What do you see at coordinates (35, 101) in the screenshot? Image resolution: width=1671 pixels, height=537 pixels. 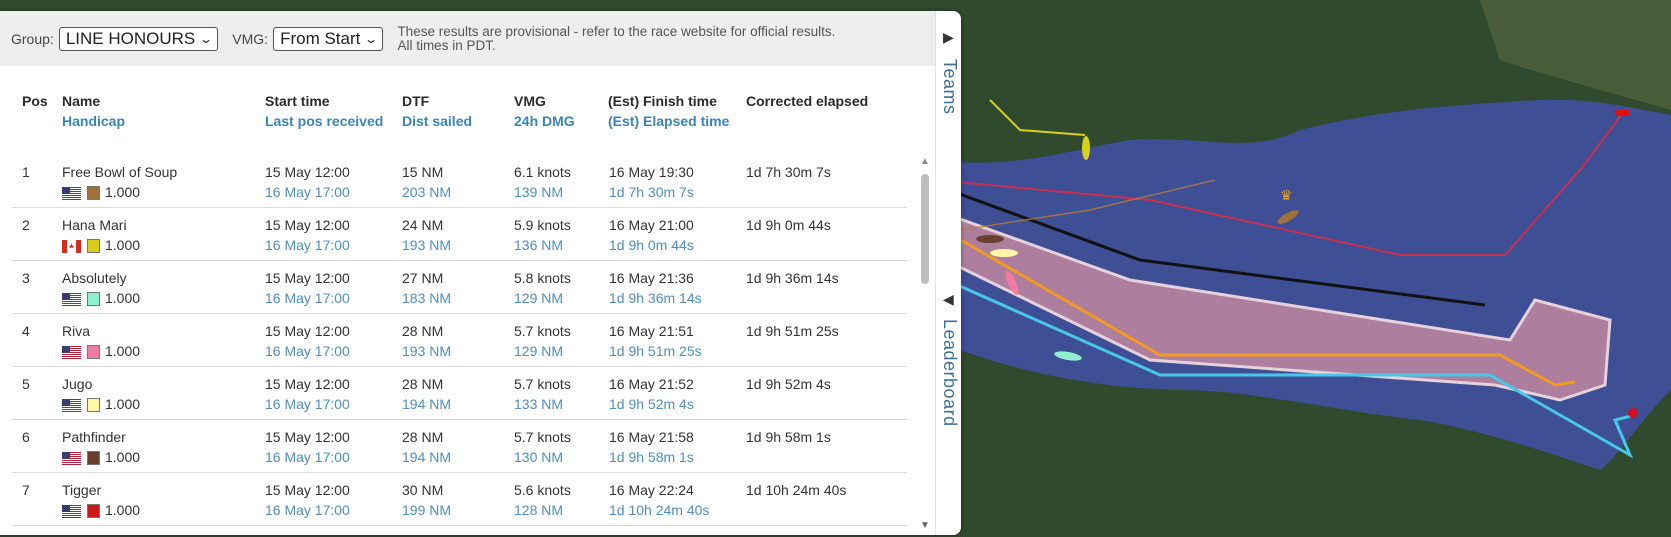 I see `col-pos: Pos` at bounding box center [35, 101].